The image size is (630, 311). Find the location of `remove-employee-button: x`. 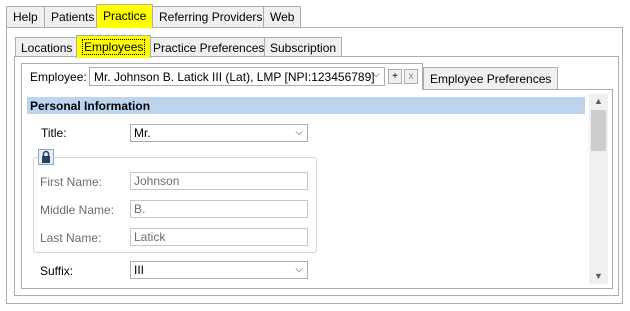

remove-employee-button: x is located at coordinates (411, 76).